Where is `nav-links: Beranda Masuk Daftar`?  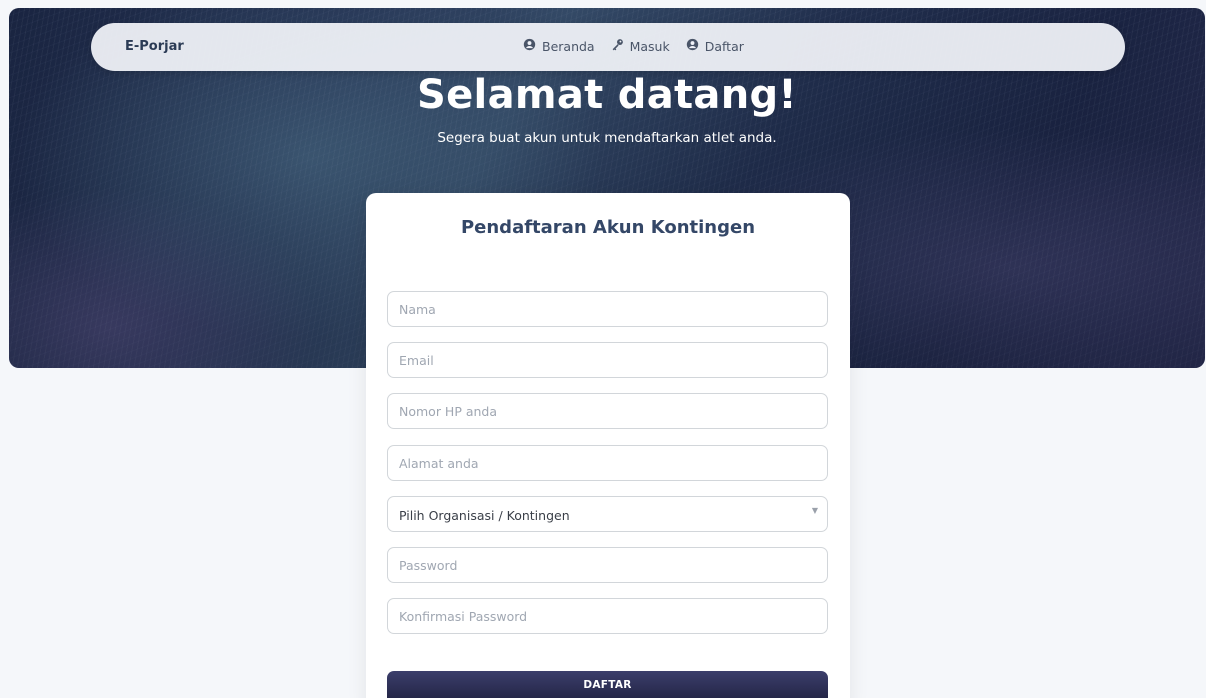 nav-links: Beranda Masuk Daftar is located at coordinates (633, 46).